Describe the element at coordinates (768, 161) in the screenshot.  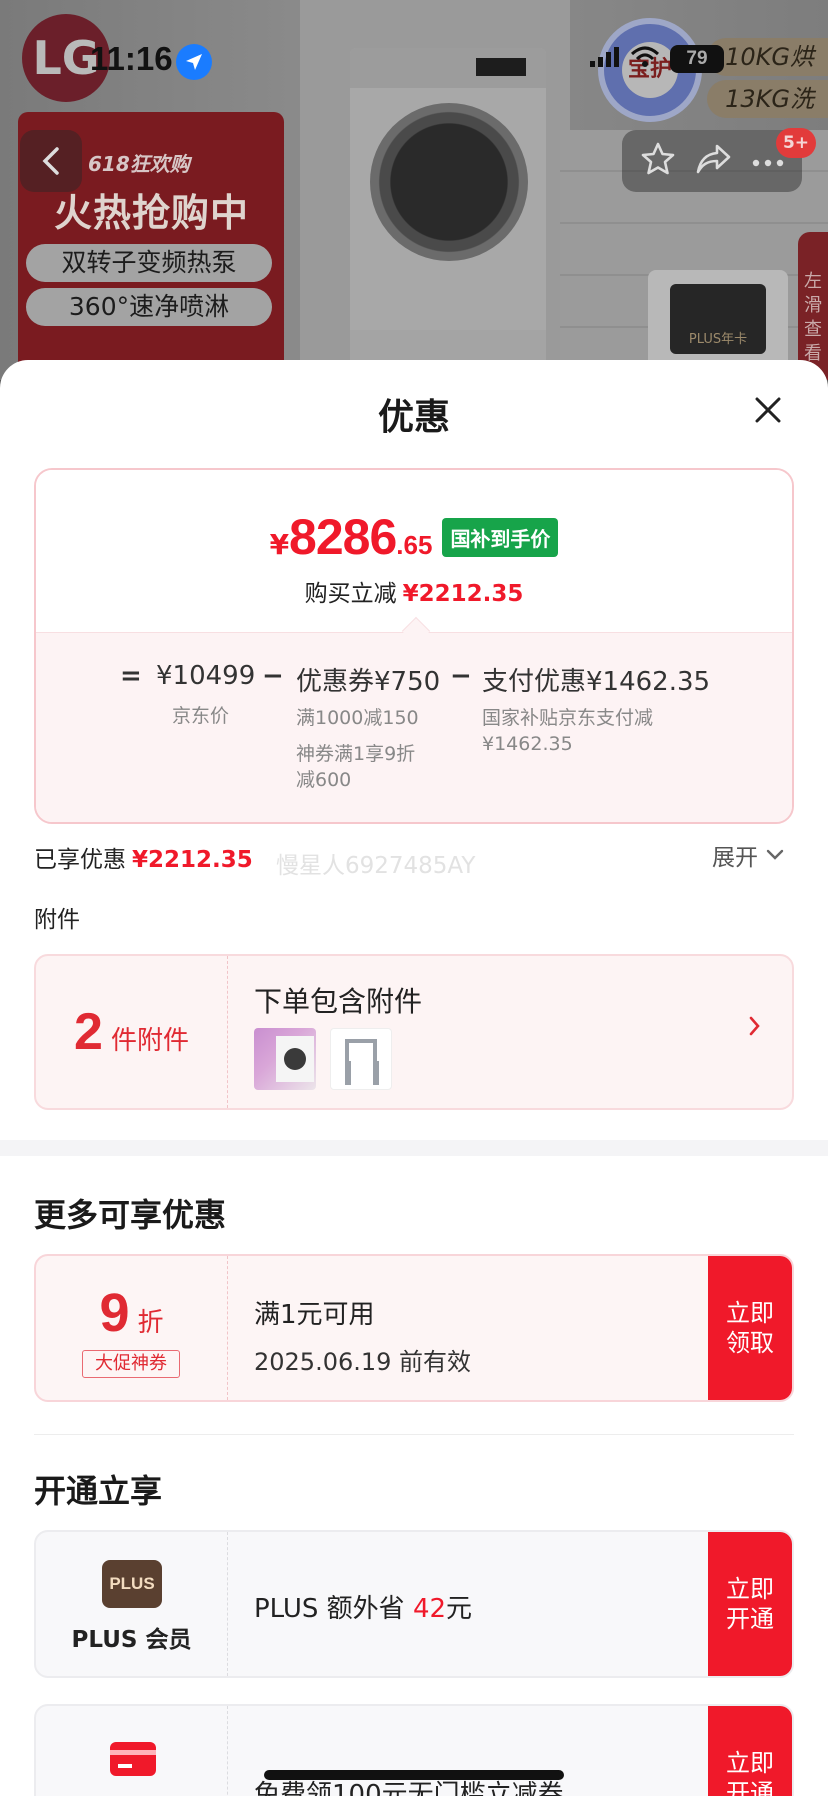
I see `more-icon` at that location.